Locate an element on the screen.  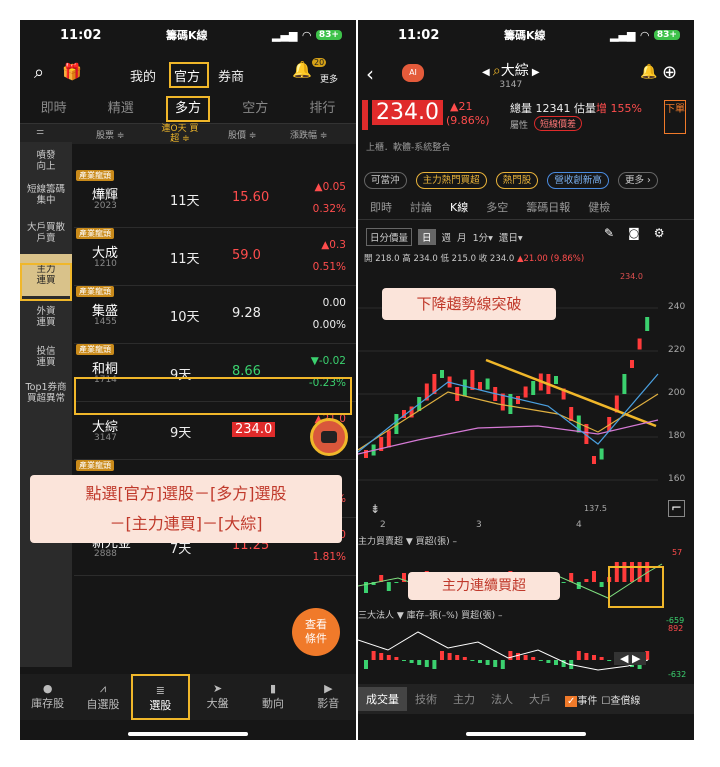
col-change: 漲跌幅 ≑ is located at coordinates (308, 134).